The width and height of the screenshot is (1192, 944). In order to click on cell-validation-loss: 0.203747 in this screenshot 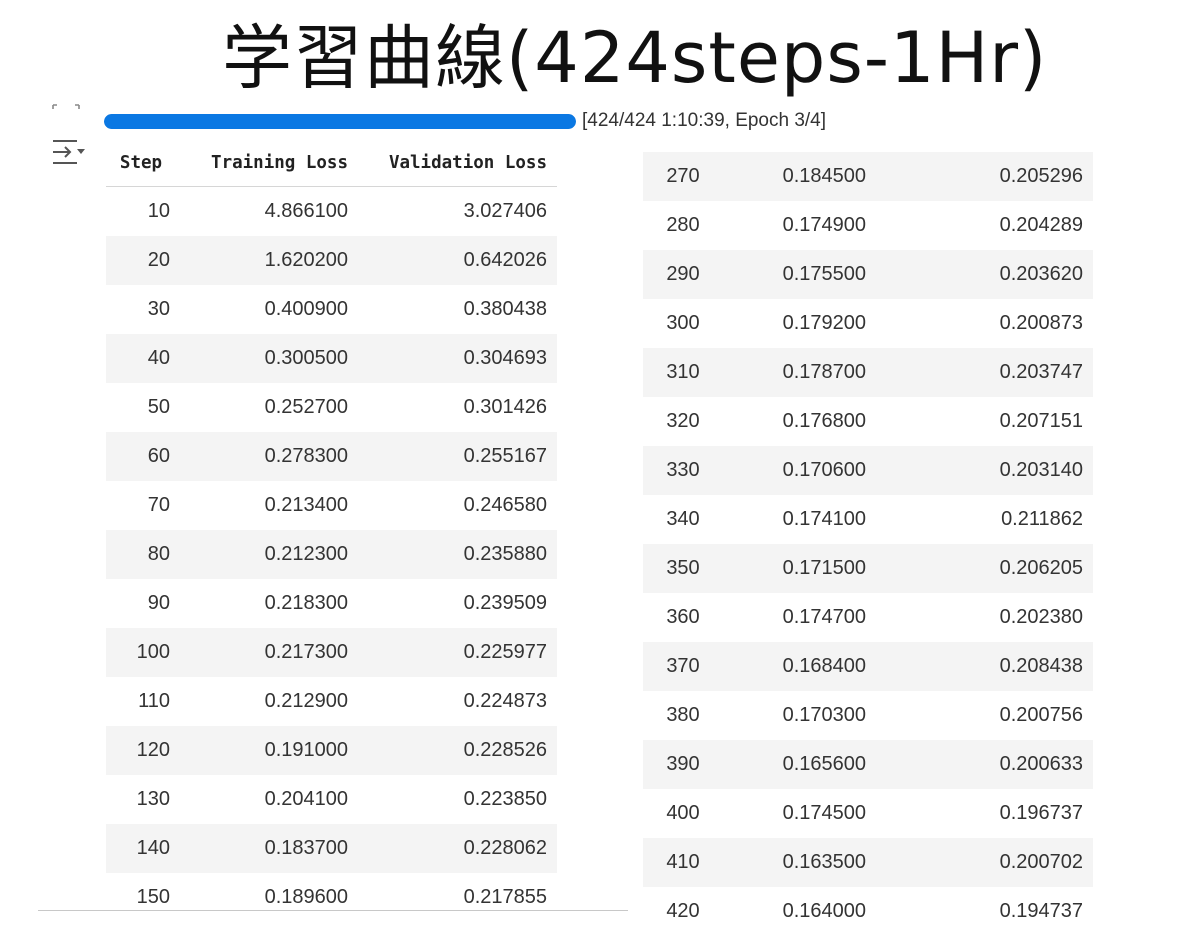, I will do `click(979, 372)`.